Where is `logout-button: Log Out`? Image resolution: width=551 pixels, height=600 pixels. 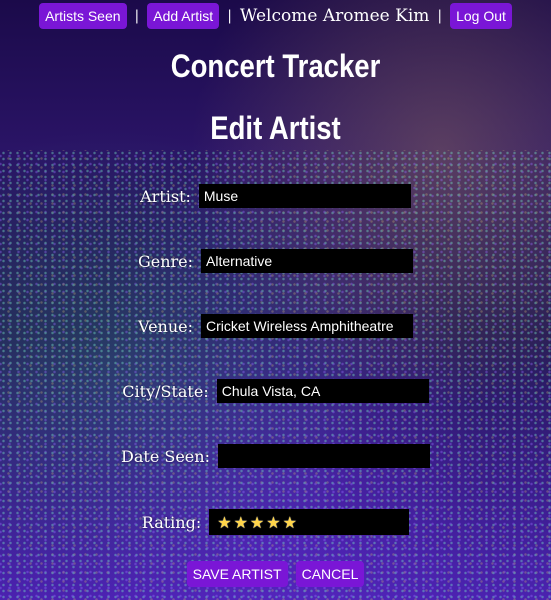 logout-button: Log Out is located at coordinates (481, 16).